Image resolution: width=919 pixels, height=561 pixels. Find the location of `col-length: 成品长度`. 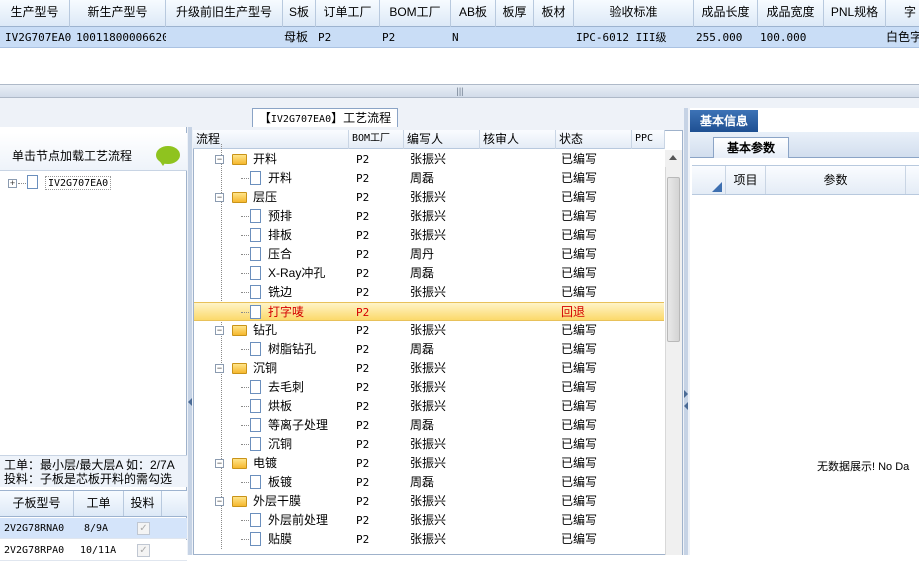

col-length: 成品长度 is located at coordinates (726, 13).